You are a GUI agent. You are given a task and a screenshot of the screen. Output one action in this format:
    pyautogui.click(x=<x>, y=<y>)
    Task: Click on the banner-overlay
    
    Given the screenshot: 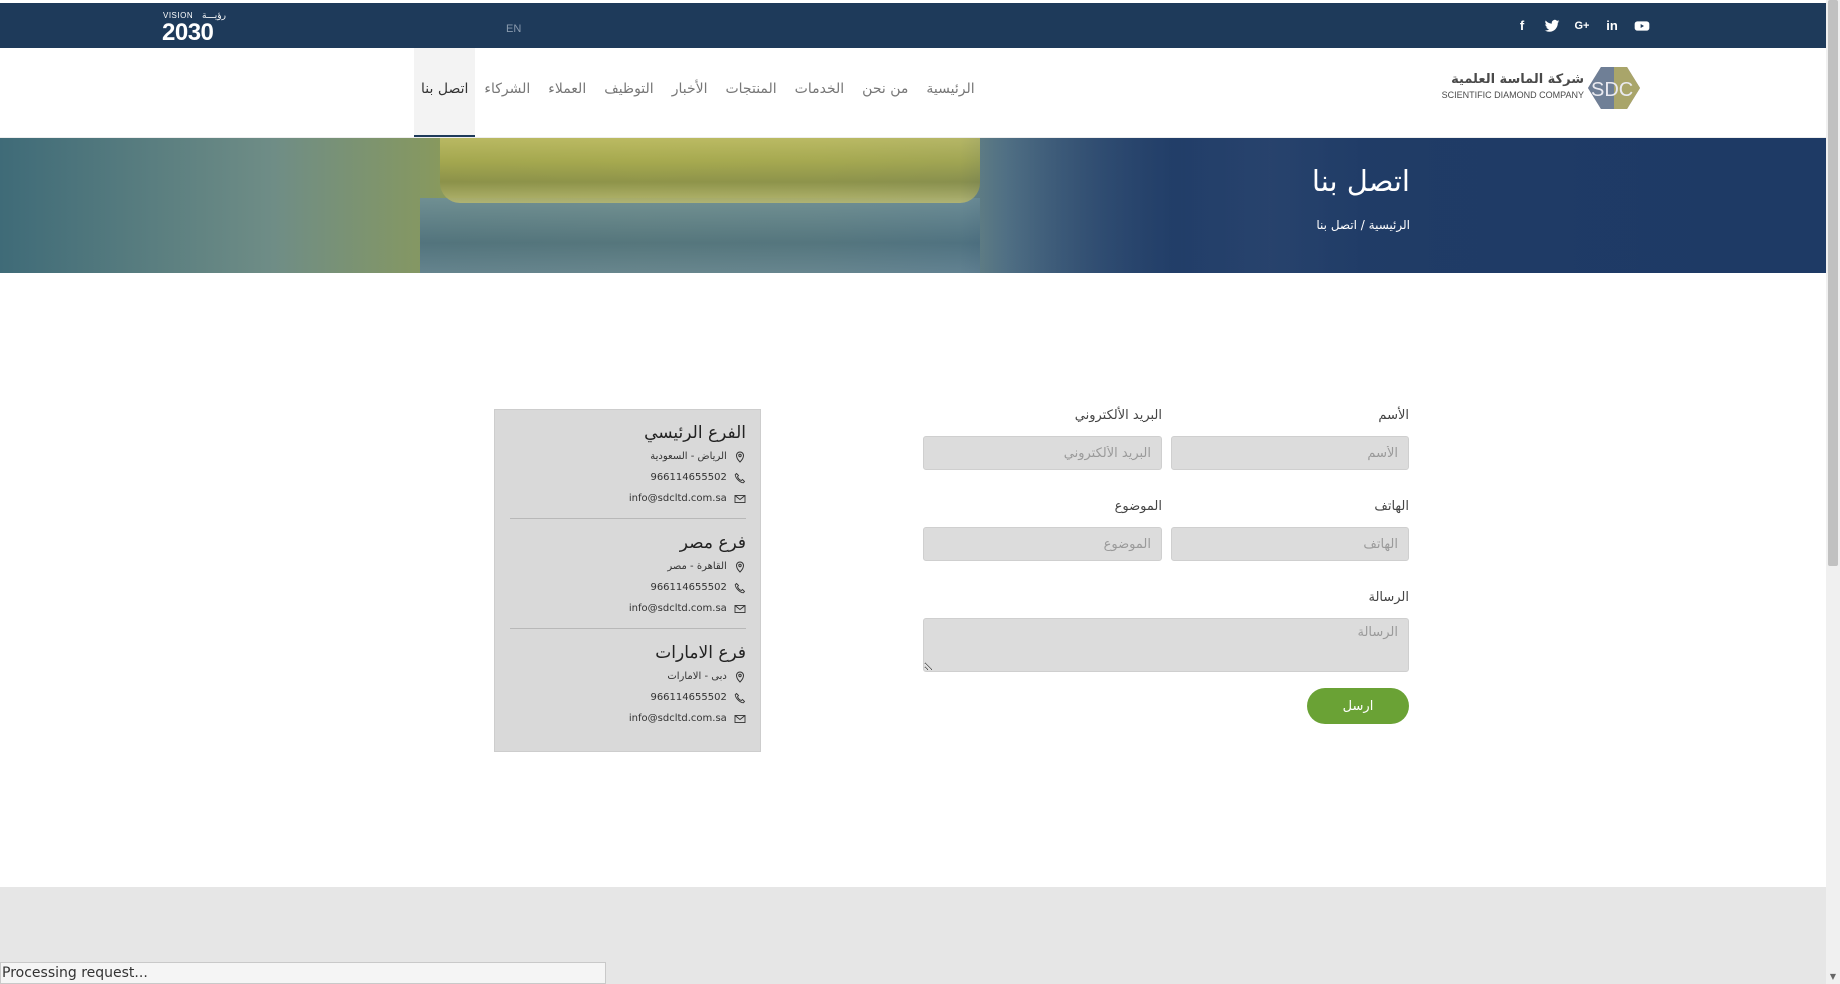 What is the action you would take?
    pyautogui.click(x=1393, y=205)
    